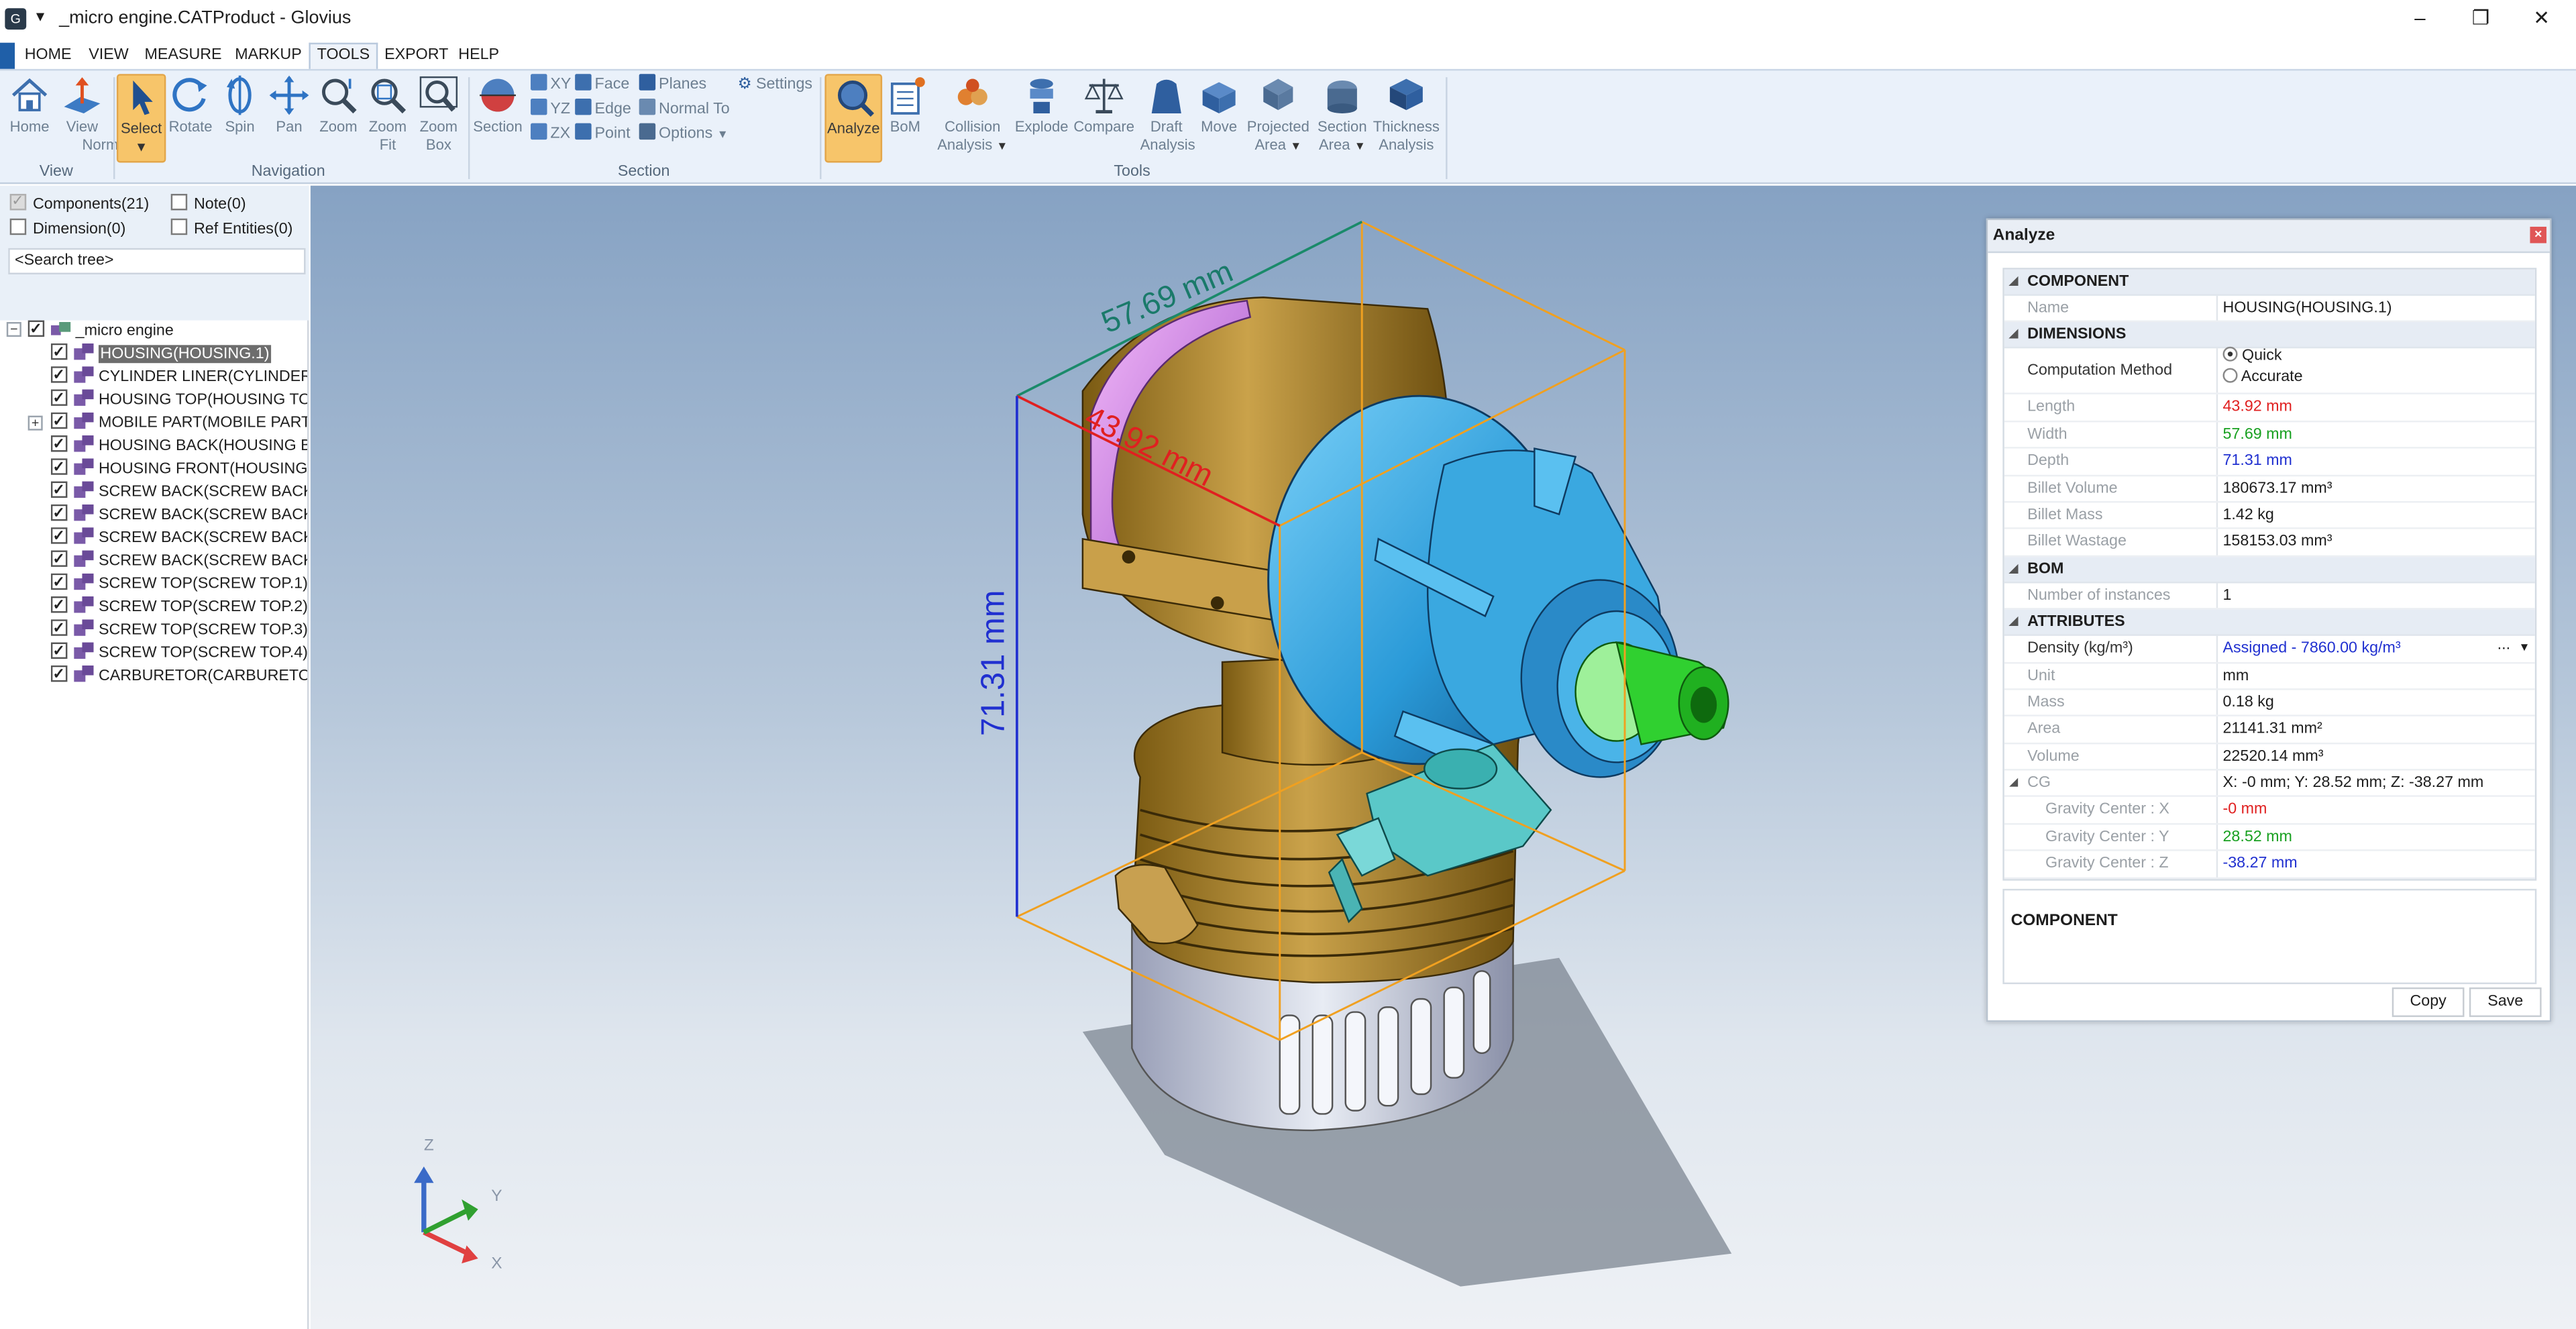  What do you see at coordinates (141, 118) in the screenshot?
I see `select-button: Select ▼` at bounding box center [141, 118].